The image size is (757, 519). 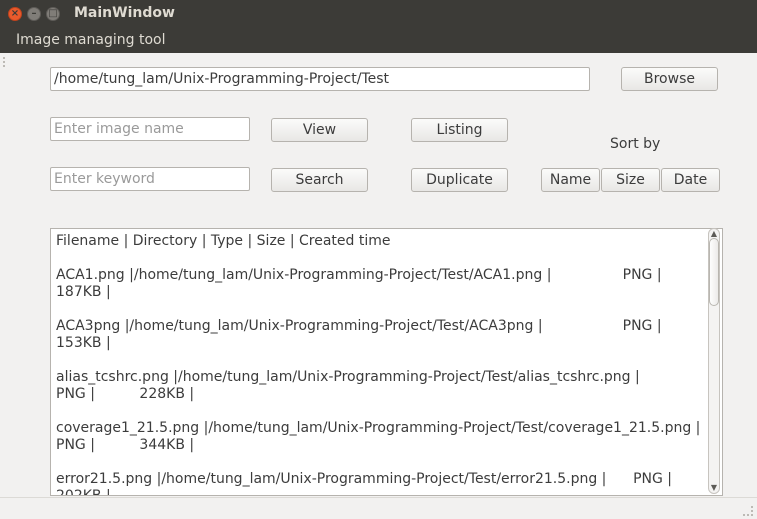 I want to click on menu-item-image-managing-tool: Image managing tool, so click(x=90, y=40).